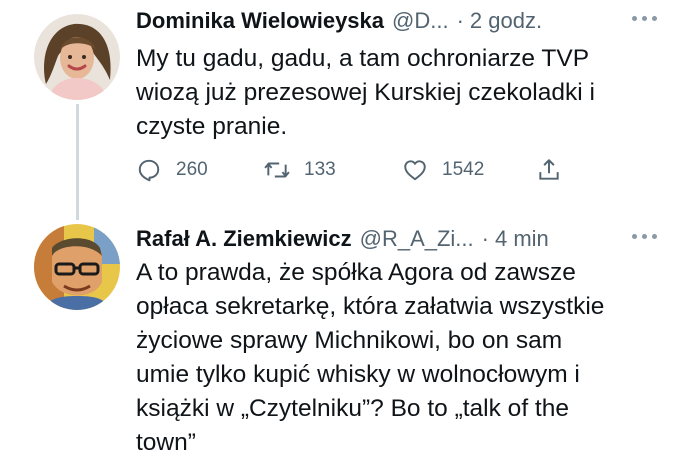  What do you see at coordinates (522, 239) in the screenshot?
I see `tweet-timestamp: 4 min` at bounding box center [522, 239].